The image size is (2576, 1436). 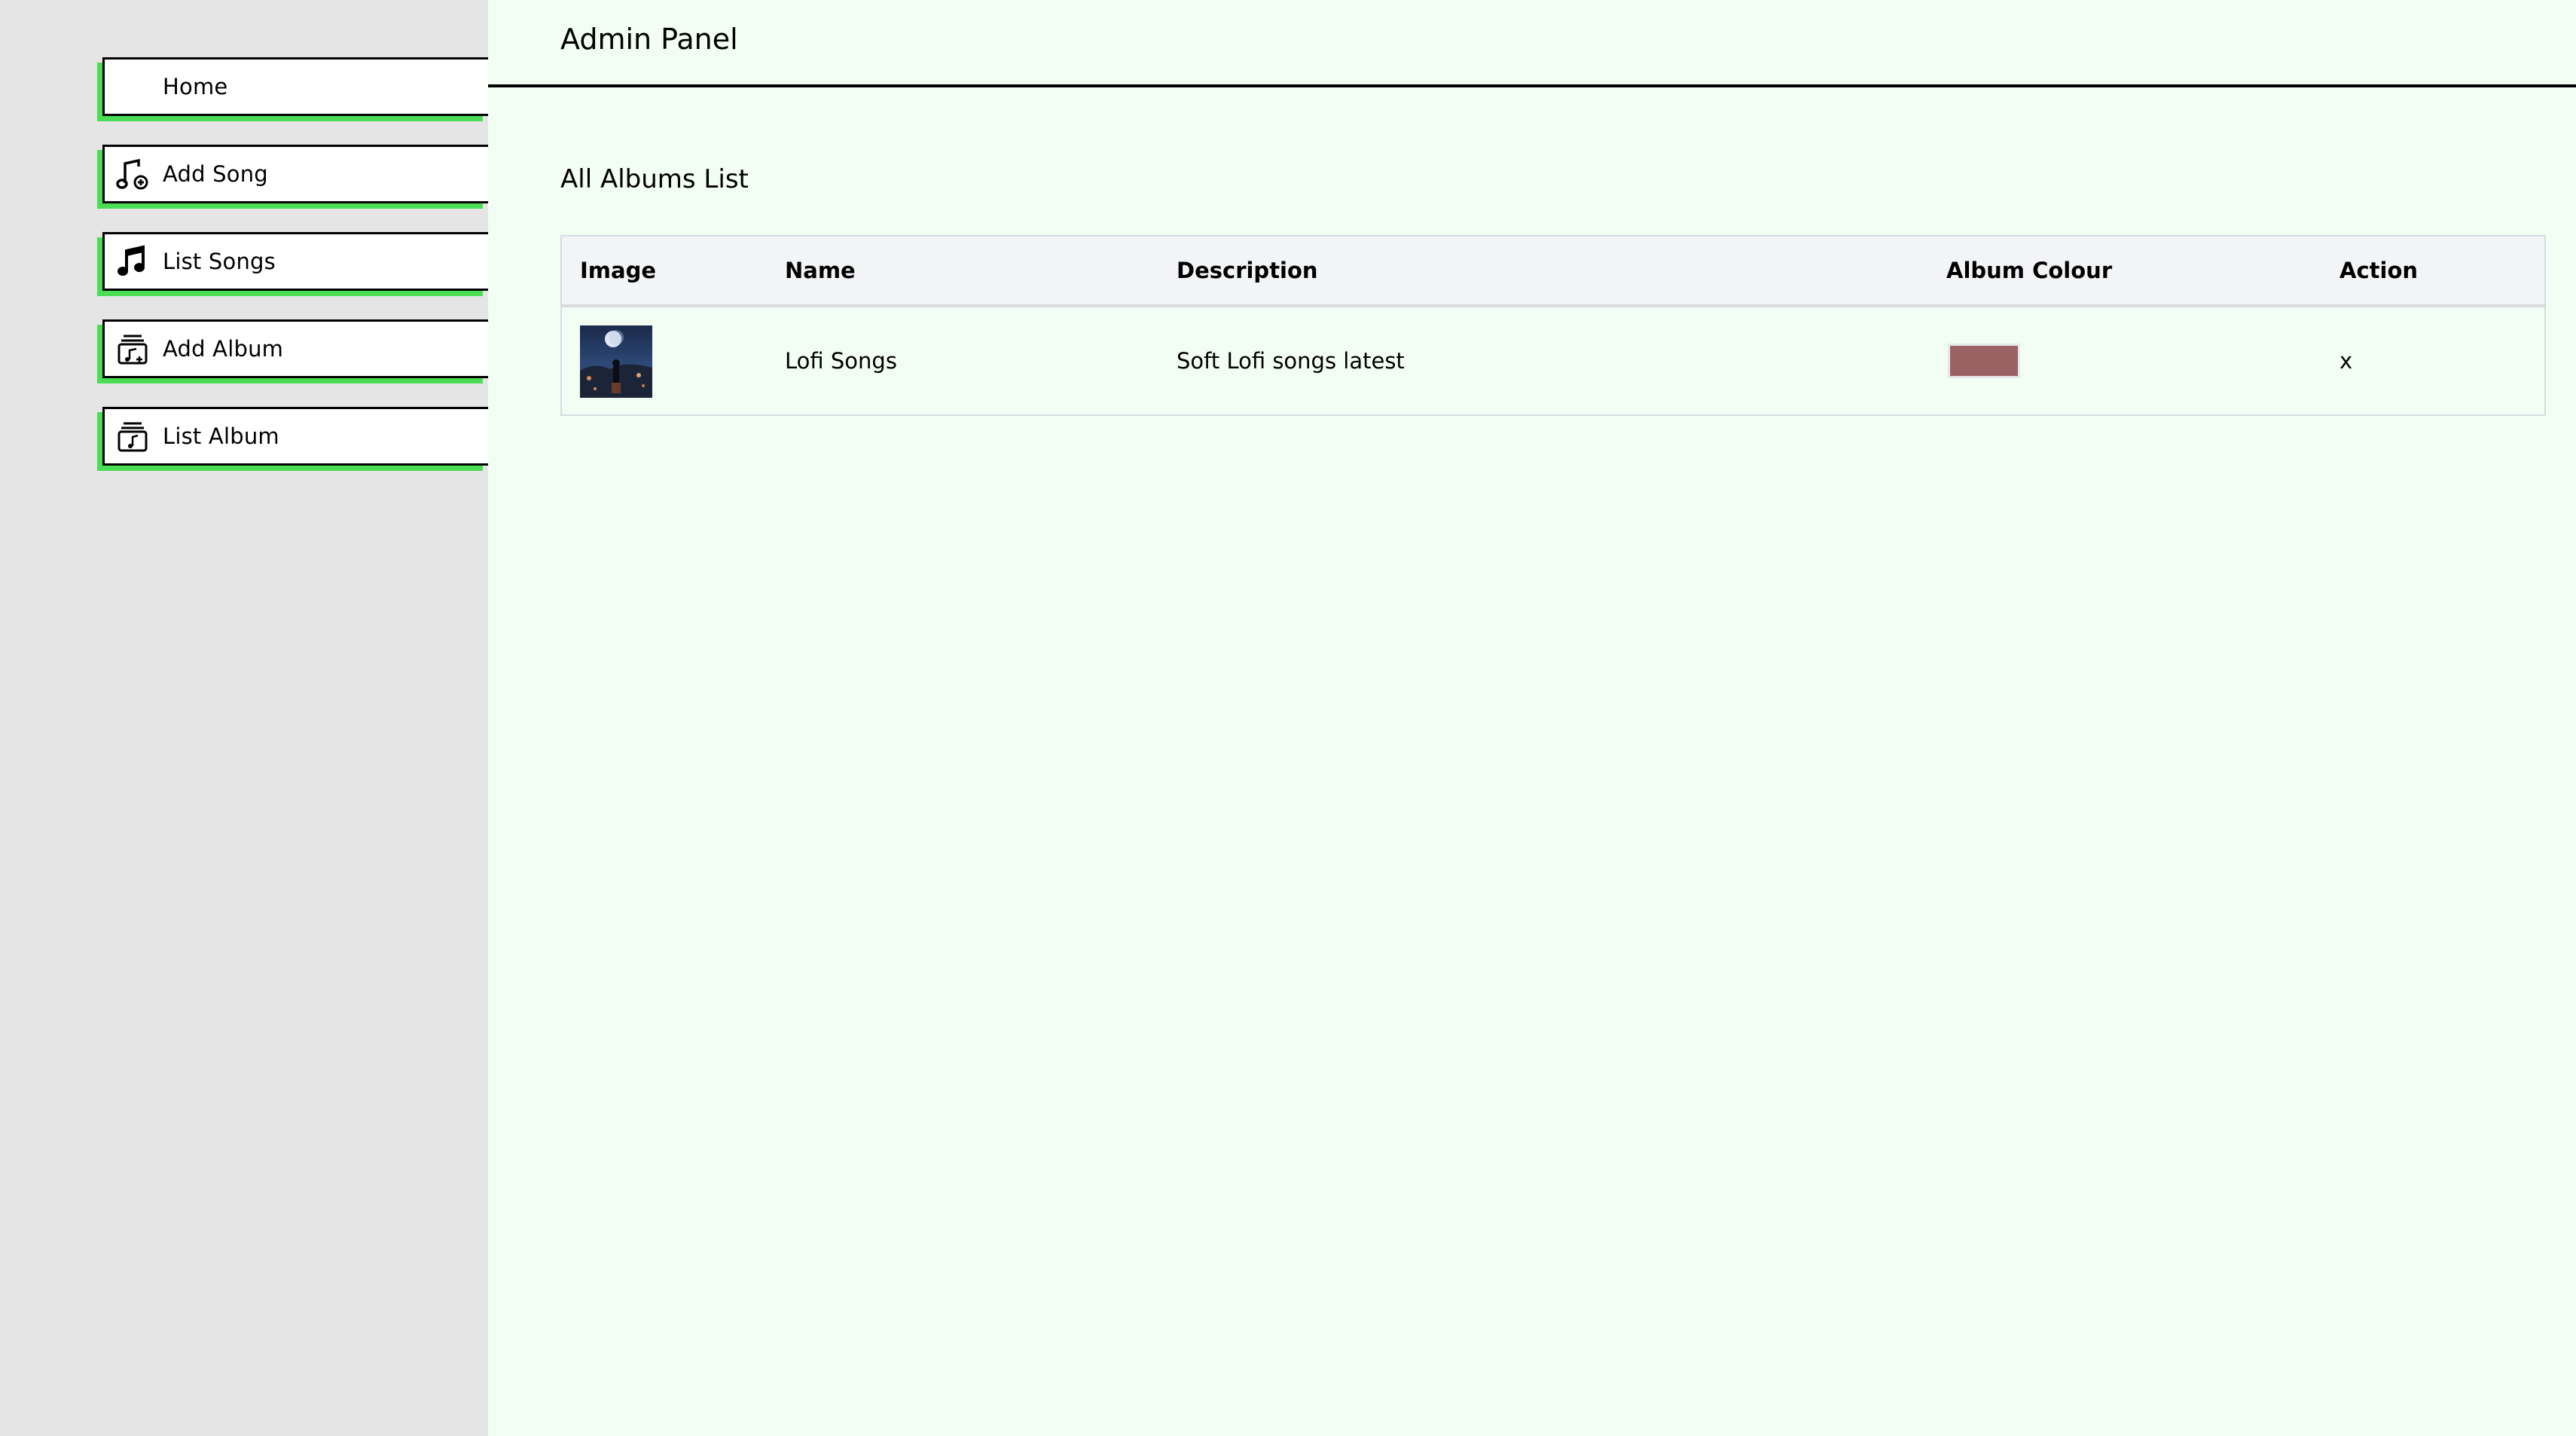 What do you see at coordinates (196, 86) in the screenshot?
I see `sidebar-item-label: Home` at bounding box center [196, 86].